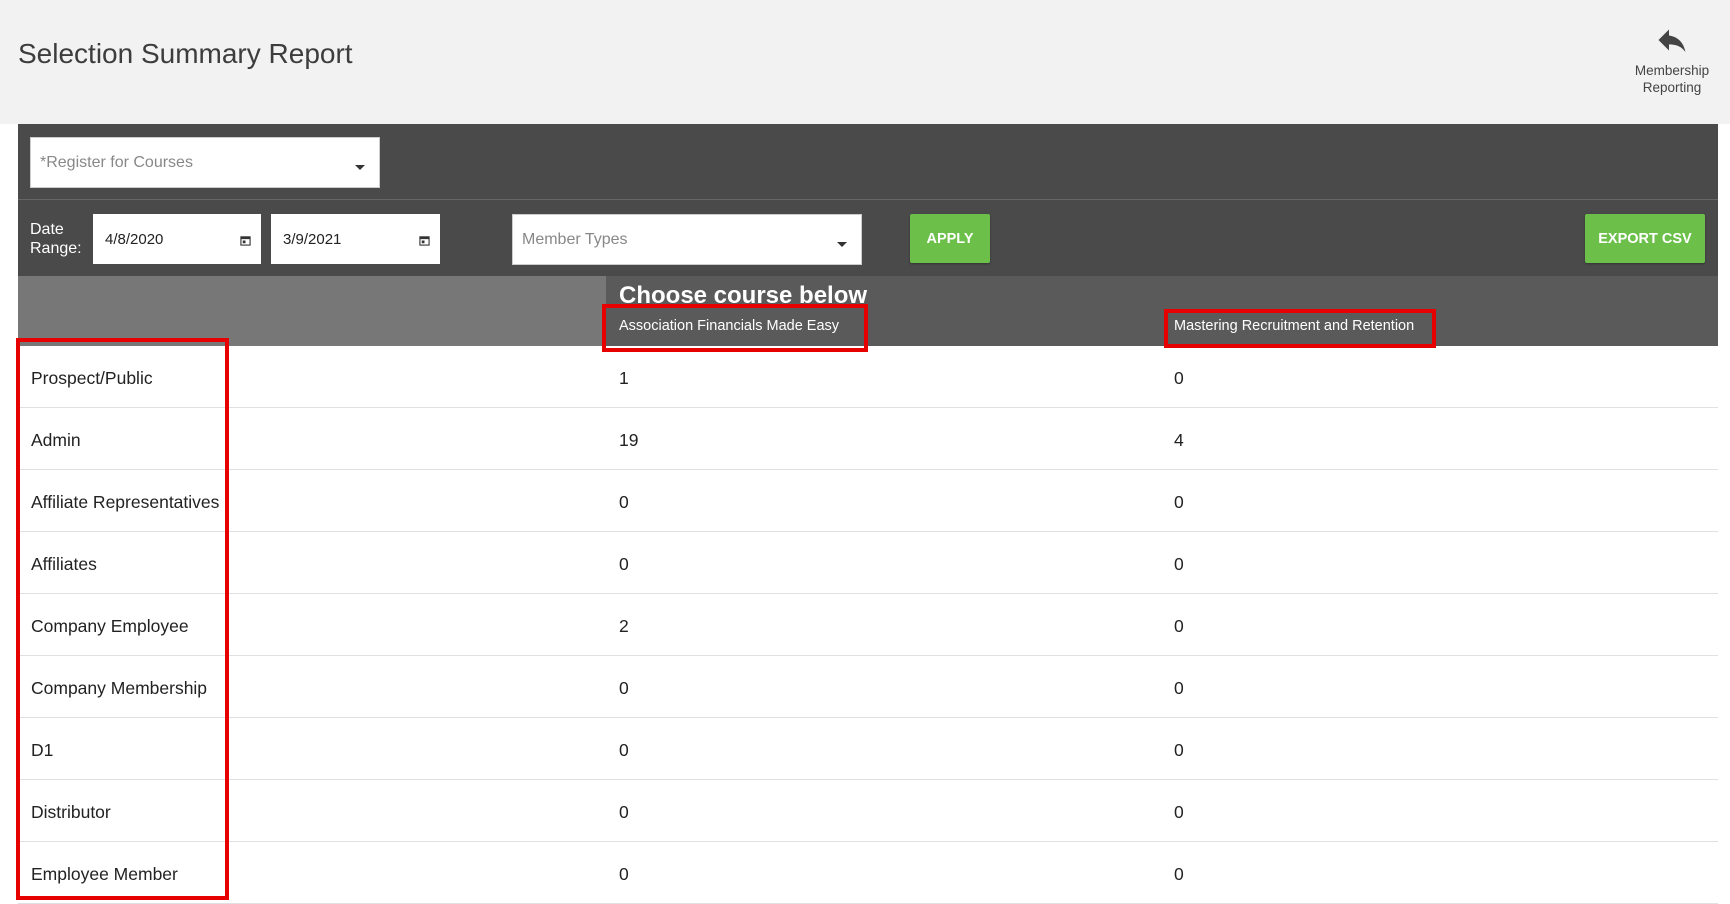  I want to click on course-select-placeholder: *Register for Courses, so click(116, 162).